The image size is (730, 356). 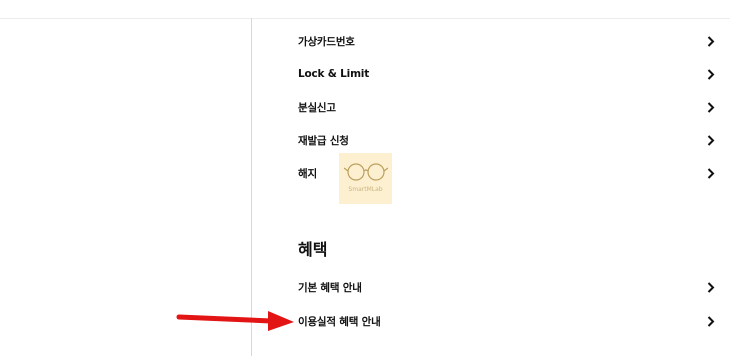 What do you see at coordinates (323, 140) in the screenshot?
I see `menu-item-label: 재발급 신청` at bounding box center [323, 140].